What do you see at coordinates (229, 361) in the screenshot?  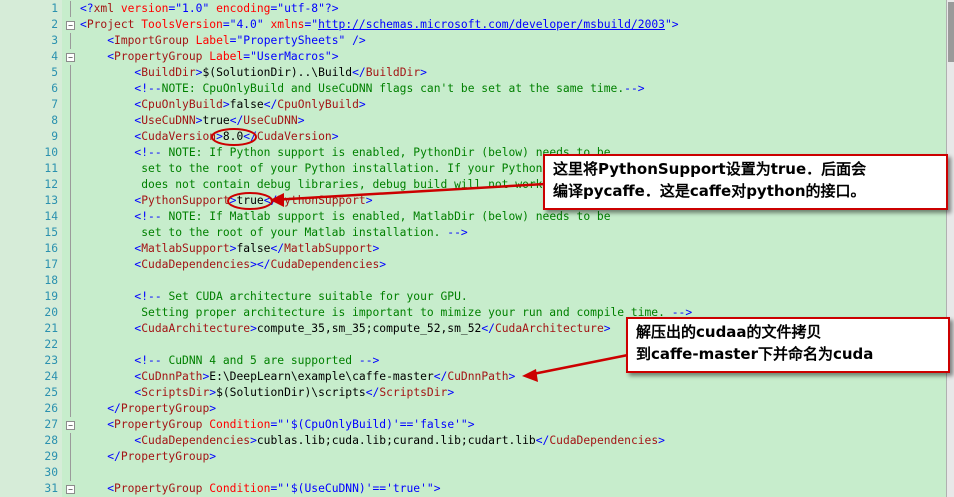 I see `code-text: <!-- CuDNN 4 and 5 are supported -->` at bounding box center [229, 361].